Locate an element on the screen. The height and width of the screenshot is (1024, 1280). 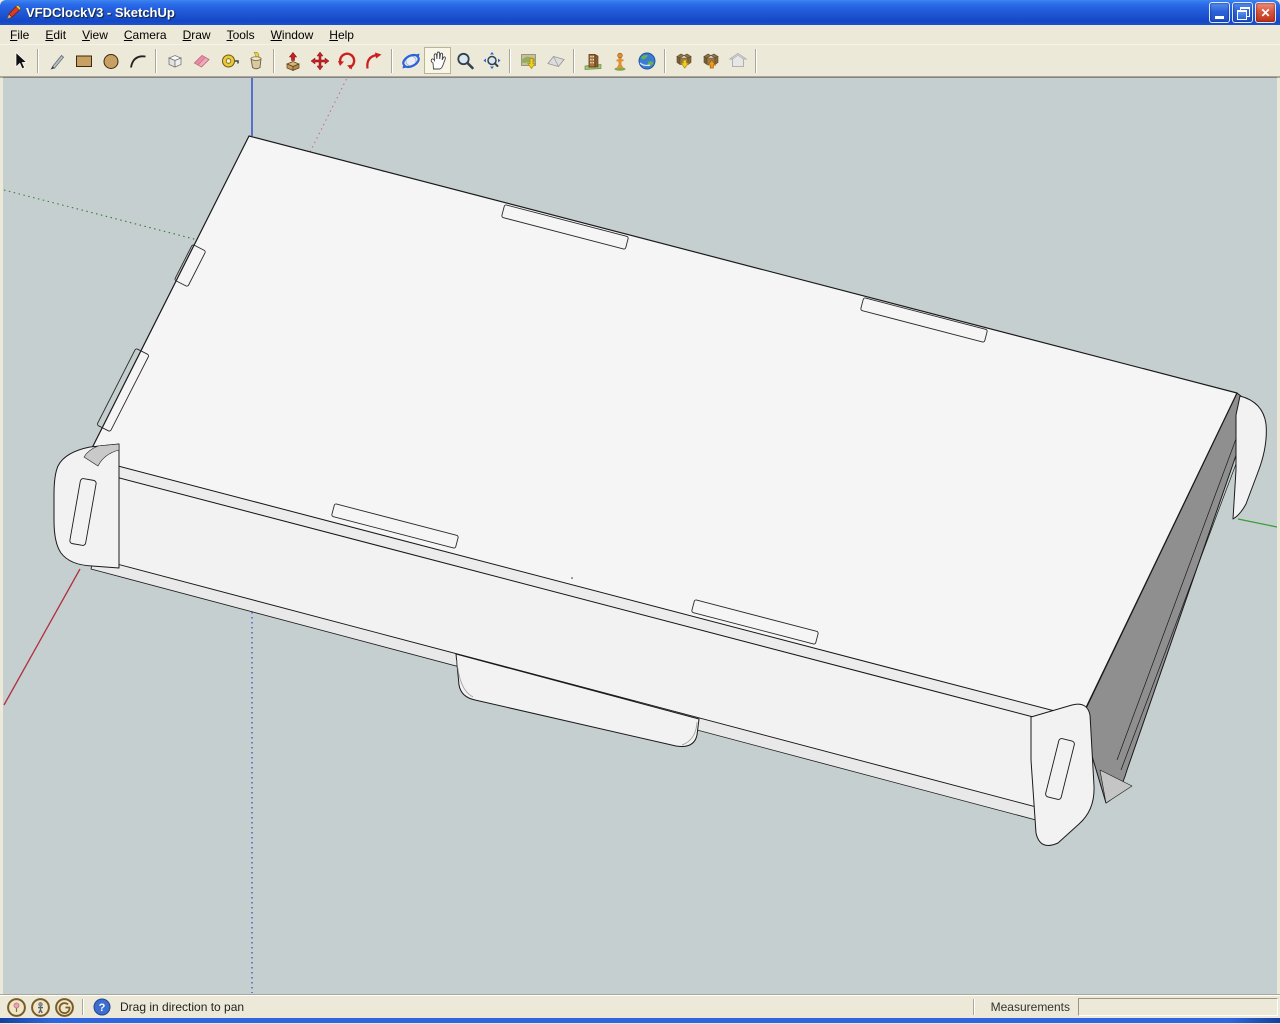
zoom-extents-tool-button is located at coordinates (491, 60).